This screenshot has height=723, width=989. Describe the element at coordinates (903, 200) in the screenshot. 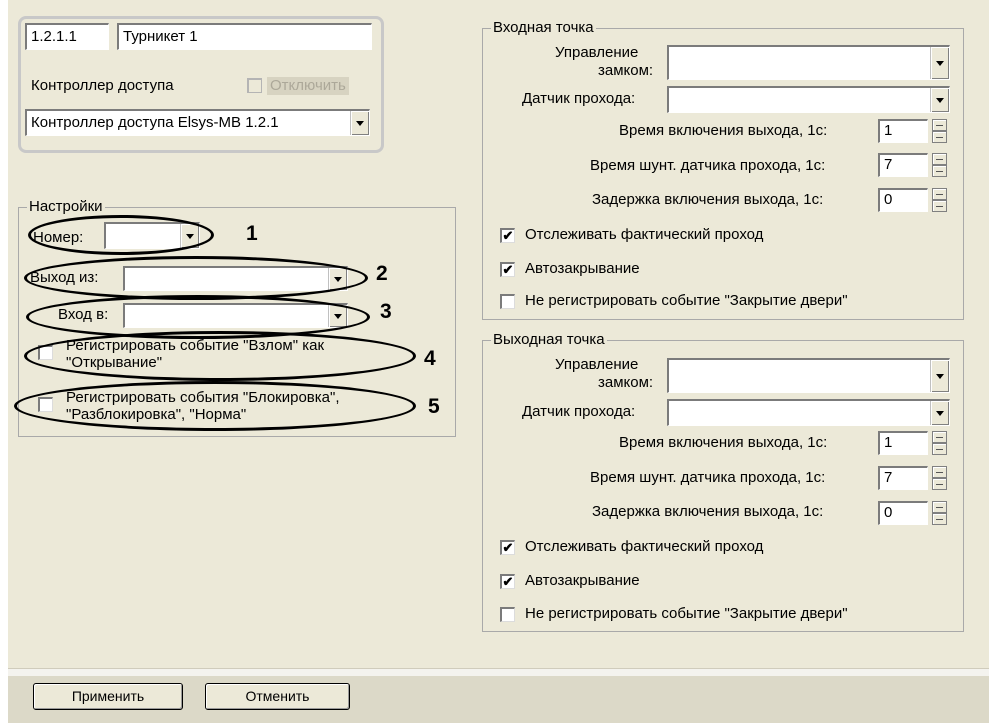

I see `entry-delay-input: 0` at that location.